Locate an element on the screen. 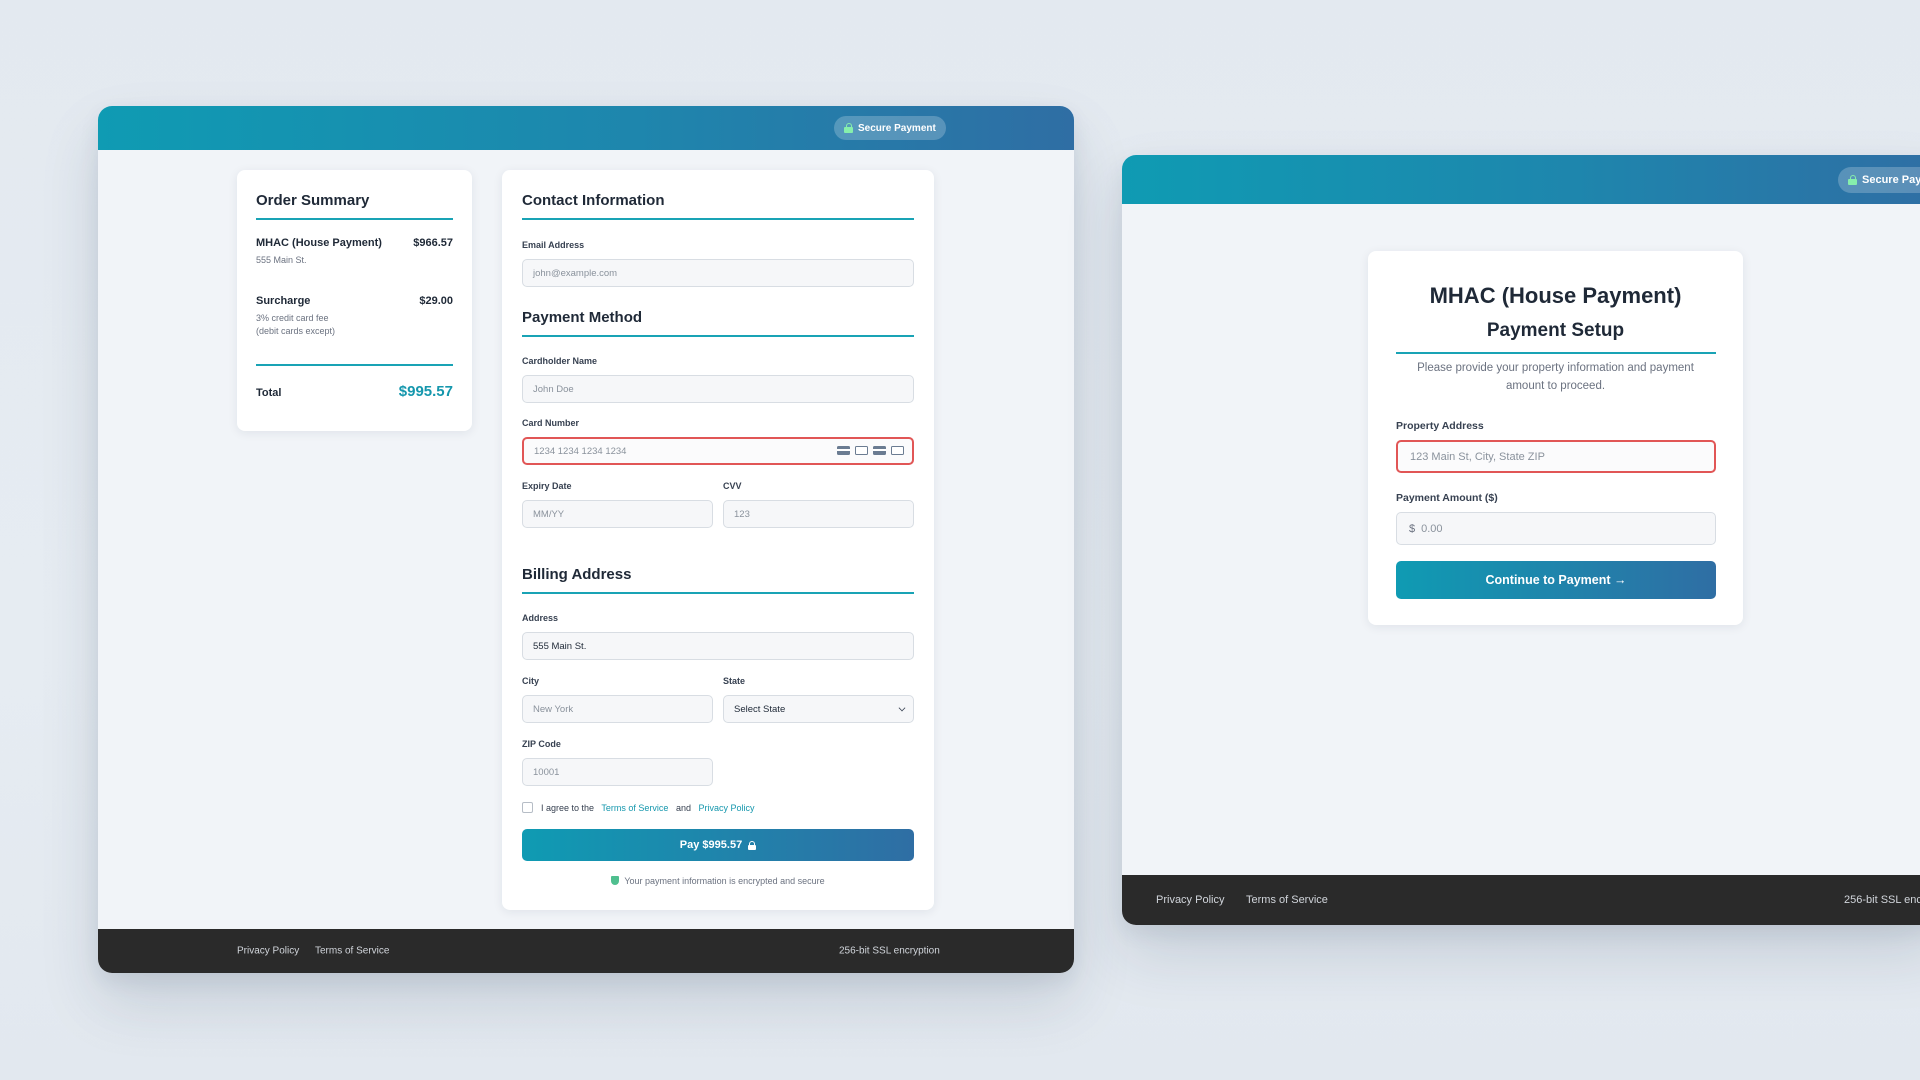 The image size is (1920, 1080). currency-prefix: $ is located at coordinates (1412, 528).